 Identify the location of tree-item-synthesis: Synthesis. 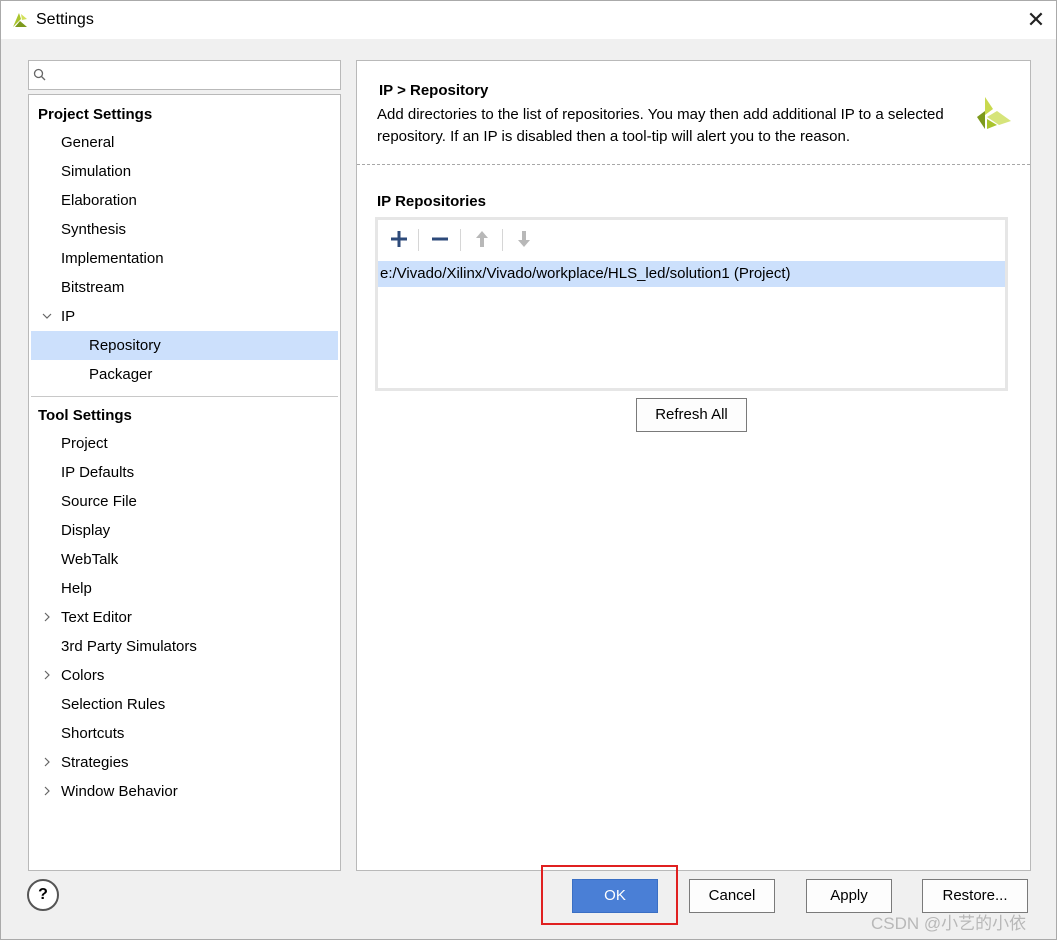
(184, 229).